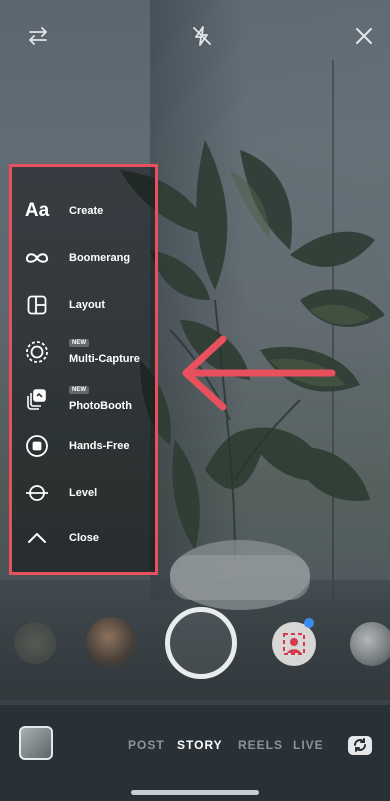 The width and height of the screenshot is (390, 801). Describe the element at coordinates (37, 446) in the screenshot. I see `record-circle-icon` at that location.